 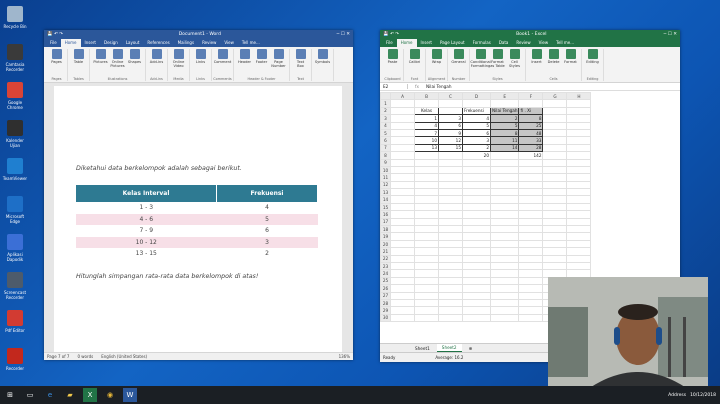 I want to click on ribbon-button: Format, so click(x=570, y=56).